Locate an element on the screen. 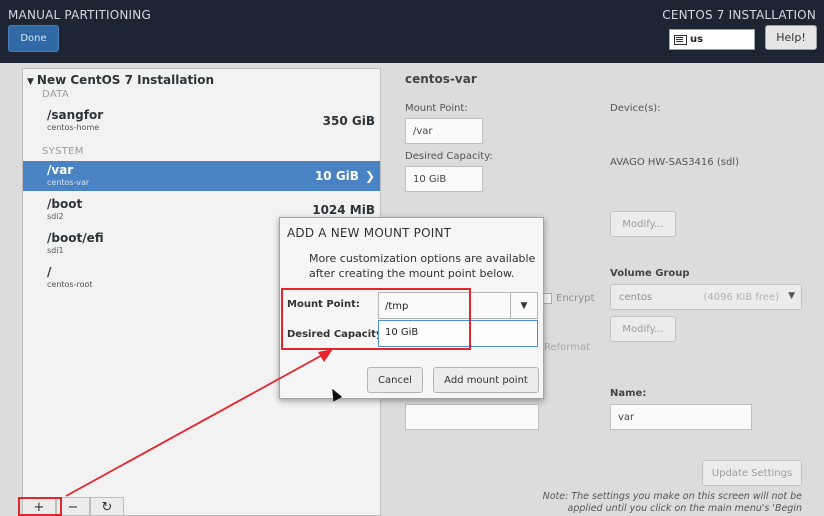 This screenshot has width=824, height=516. volume-group-select: centos (4096 KiB free) ▼ is located at coordinates (706, 297).